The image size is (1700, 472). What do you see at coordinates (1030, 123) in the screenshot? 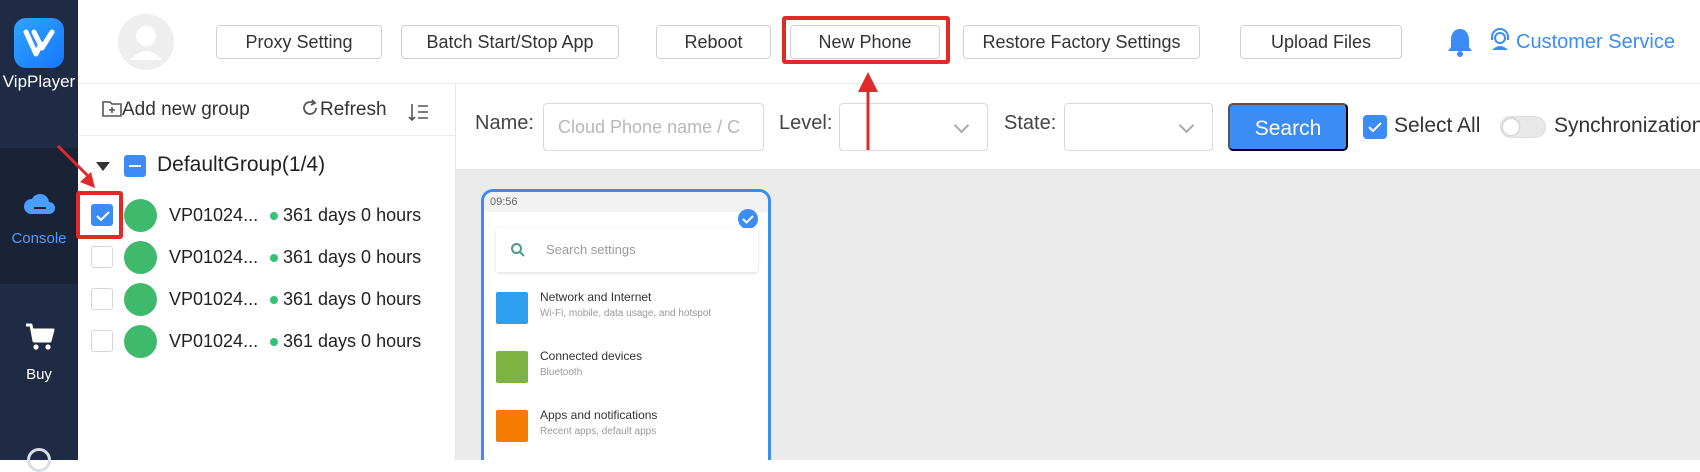
I see `state-label: State:` at bounding box center [1030, 123].